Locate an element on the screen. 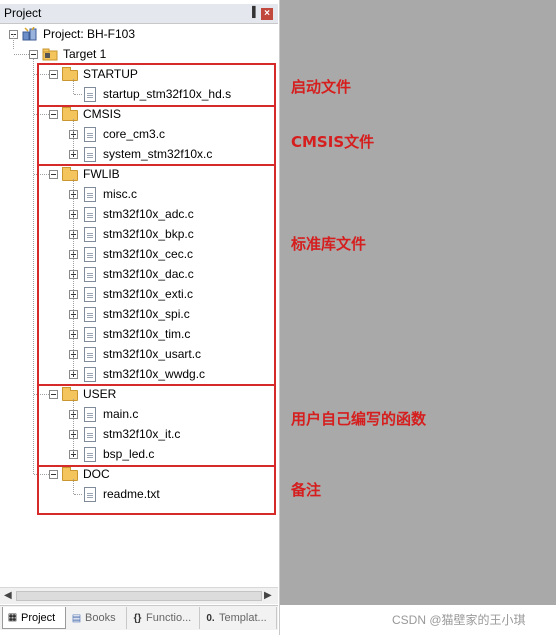  annotation-cmsis: CMSIS文件 is located at coordinates (333, 142).